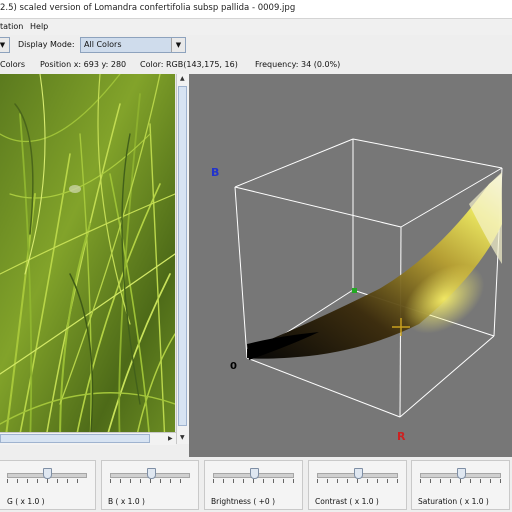 Image resolution: width=512 pixels, height=512 pixels. What do you see at coordinates (256, 46) in the screenshot?
I see `toolbar: ▼ Display Mode: All Colors ▼` at bounding box center [256, 46].